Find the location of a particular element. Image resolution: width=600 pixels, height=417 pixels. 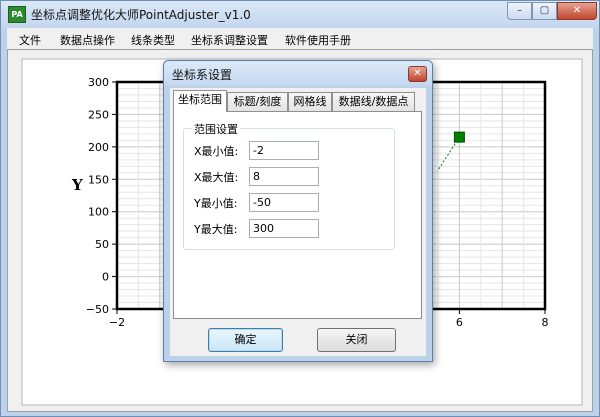

tab-title-ticks: 标题/刻度 is located at coordinates (257, 101).